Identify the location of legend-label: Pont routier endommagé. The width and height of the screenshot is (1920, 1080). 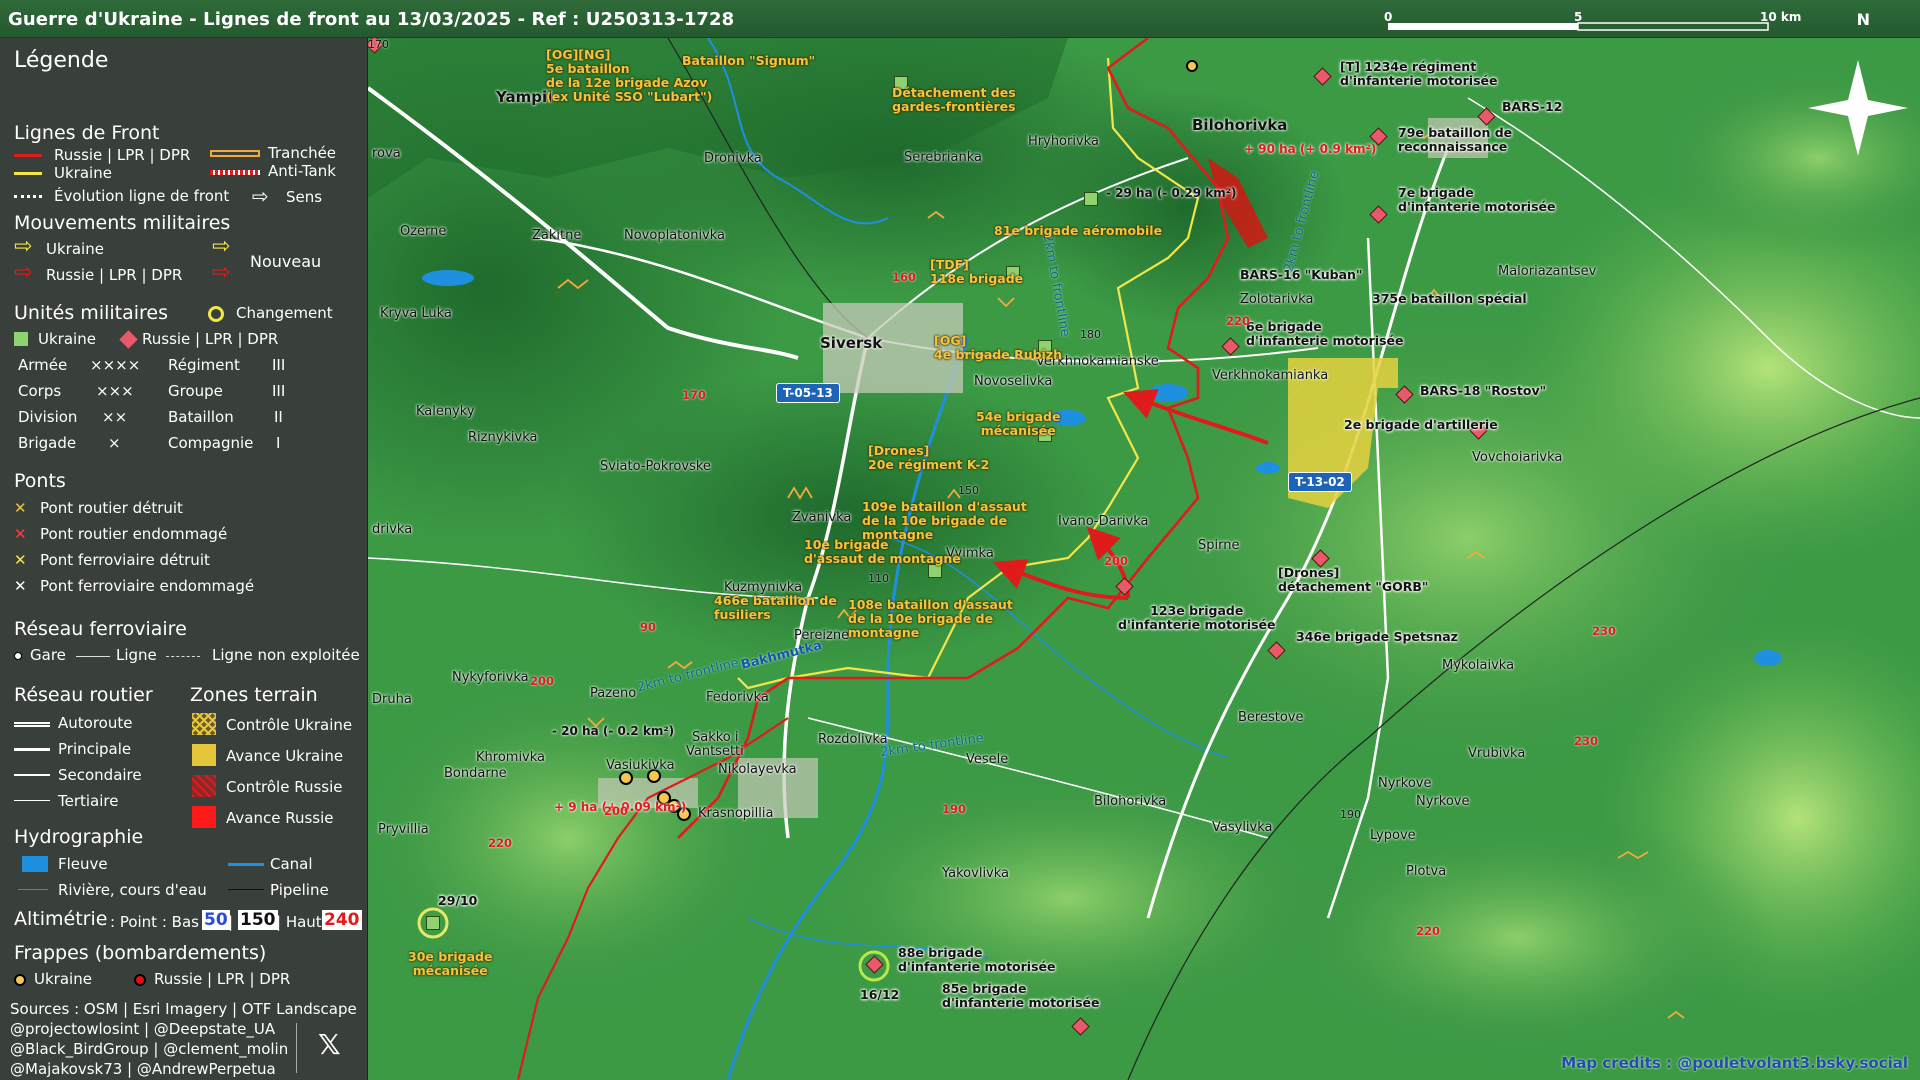
(134, 534).